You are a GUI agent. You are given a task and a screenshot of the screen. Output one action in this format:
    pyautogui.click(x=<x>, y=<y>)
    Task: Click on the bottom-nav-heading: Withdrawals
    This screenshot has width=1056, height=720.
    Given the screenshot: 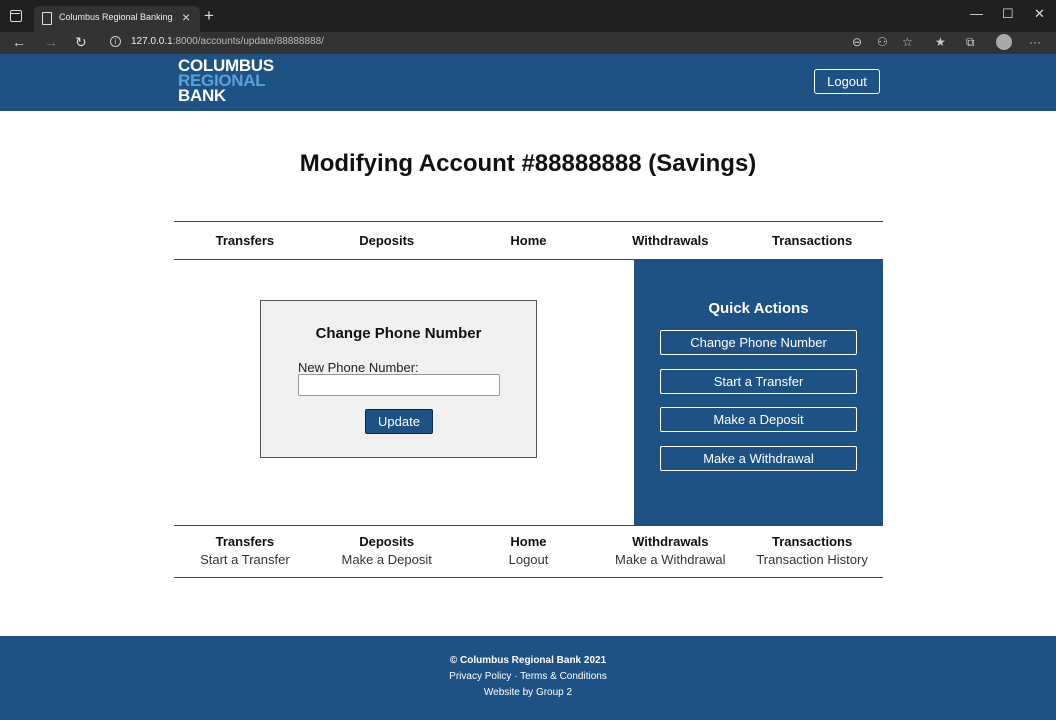 What is the action you would take?
    pyautogui.click(x=670, y=543)
    